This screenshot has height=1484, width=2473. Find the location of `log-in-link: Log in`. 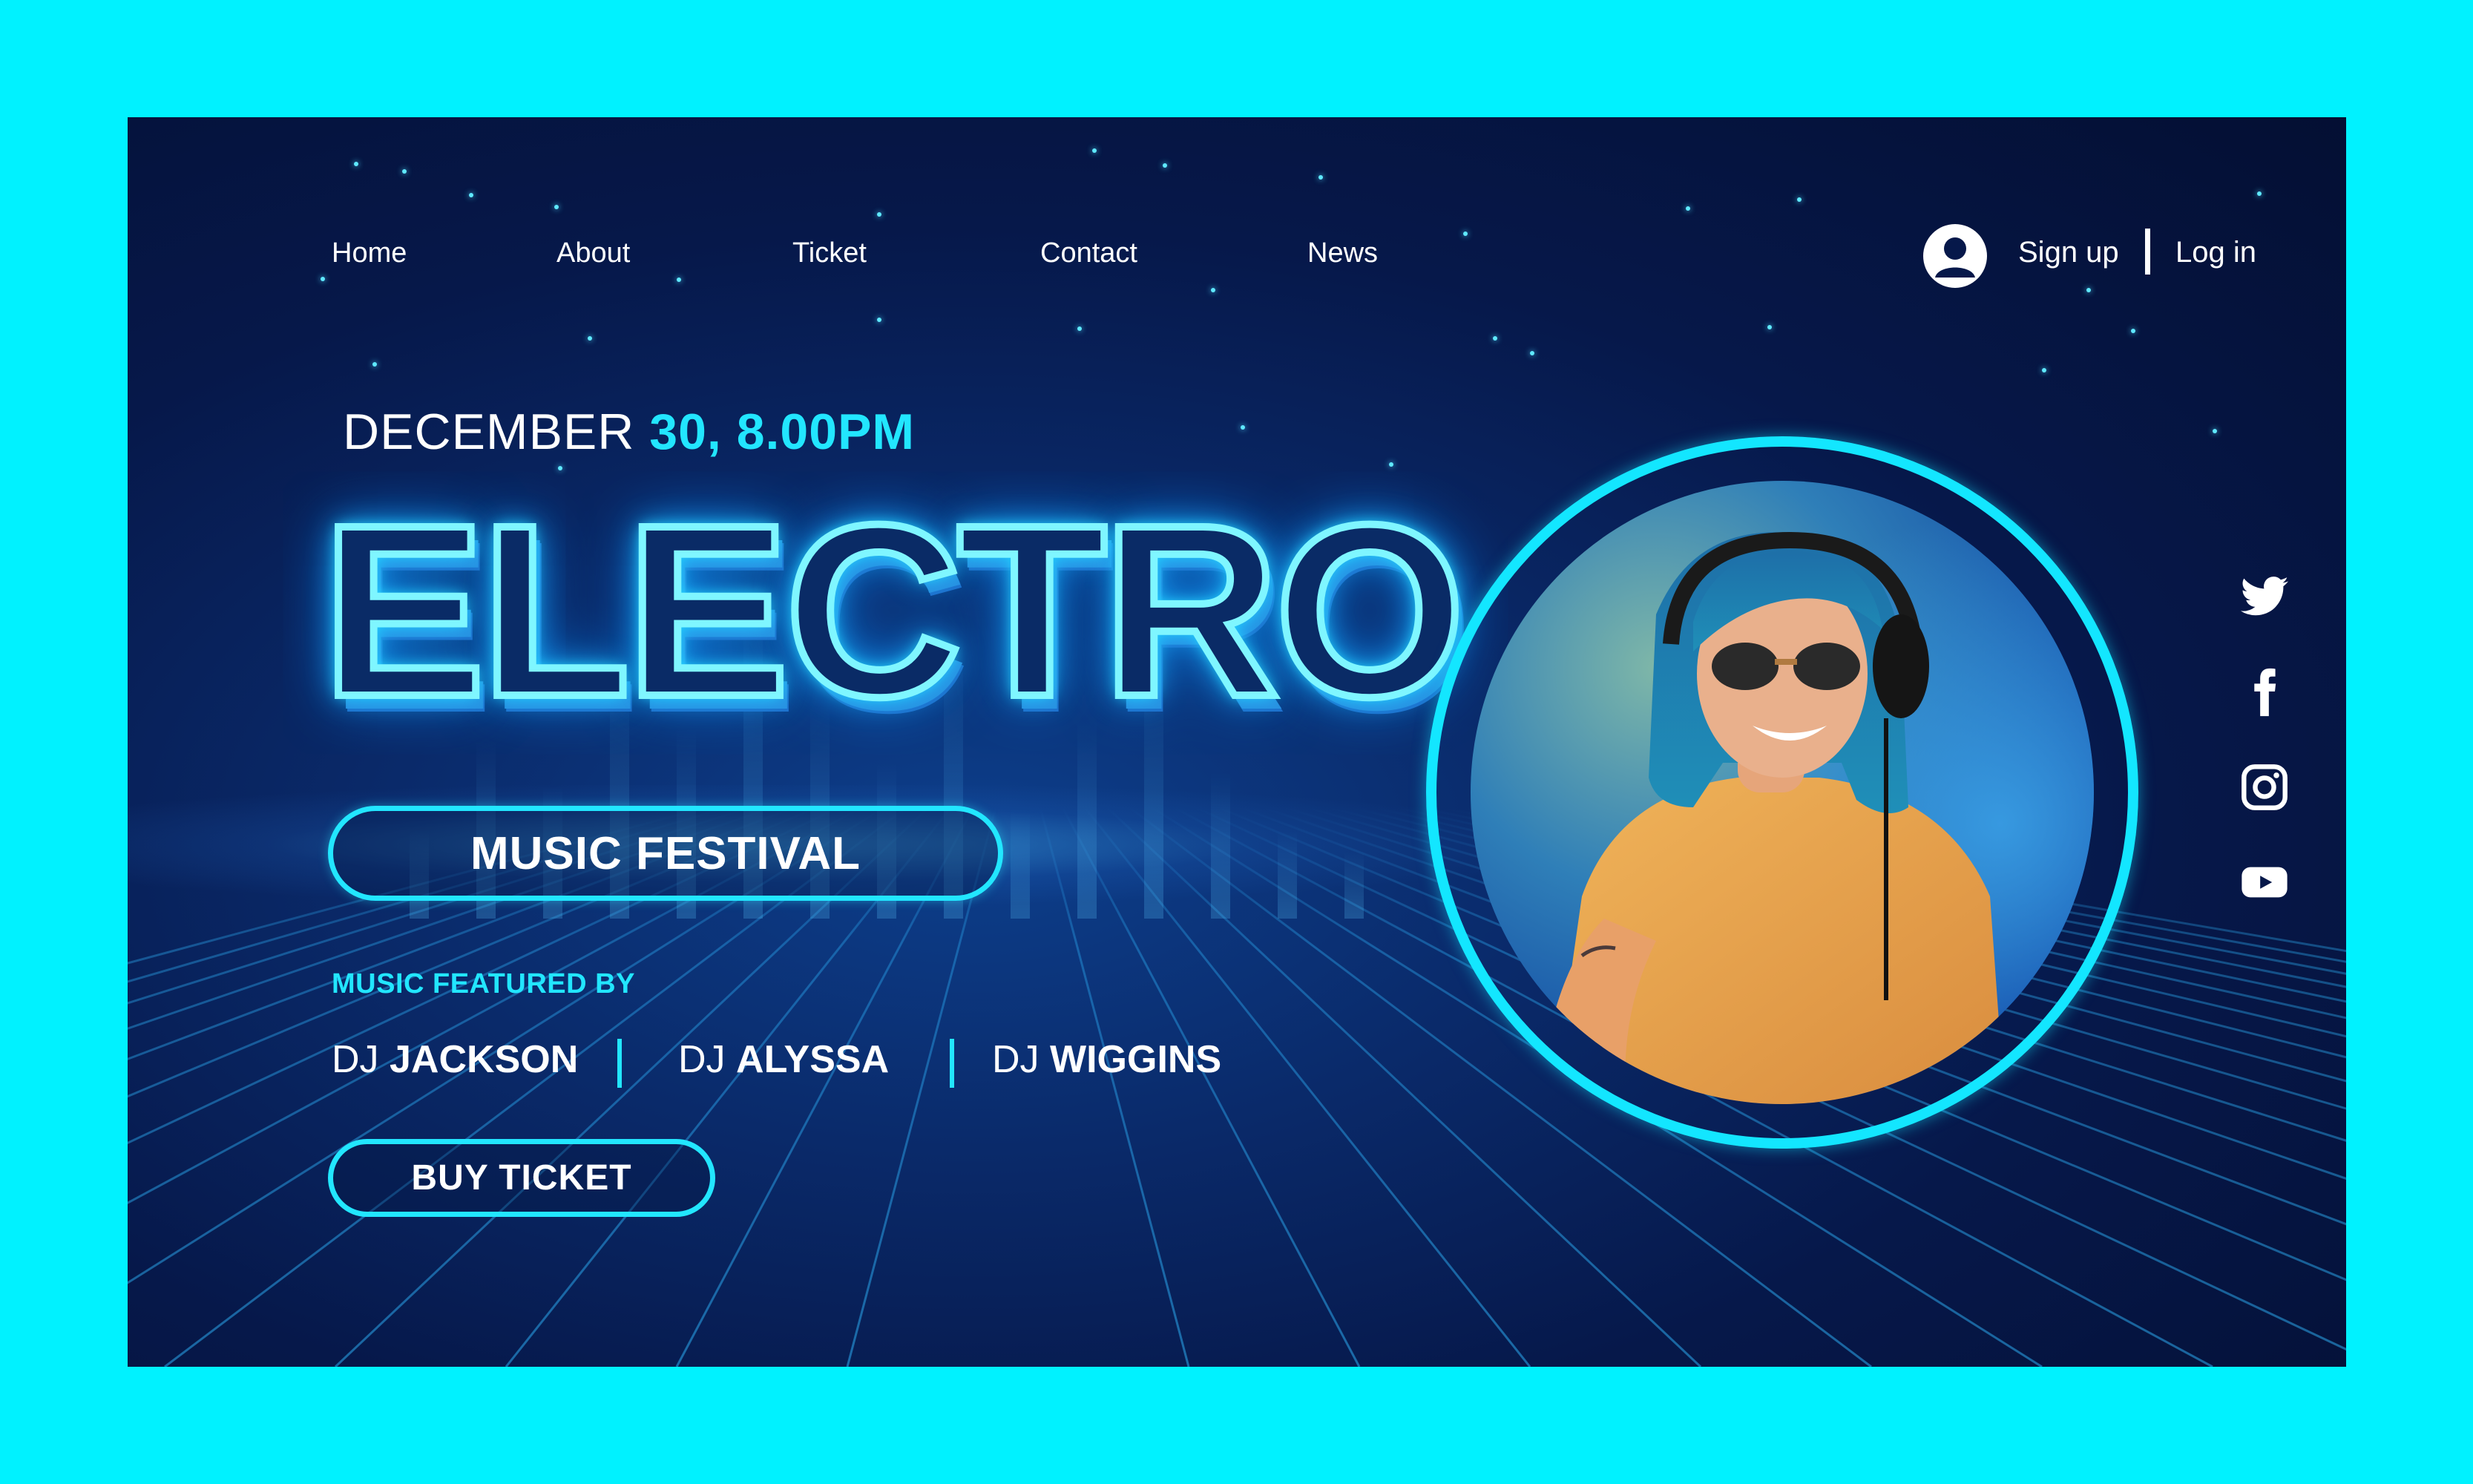

log-in-link: Log in is located at coordinates (2216, 252).